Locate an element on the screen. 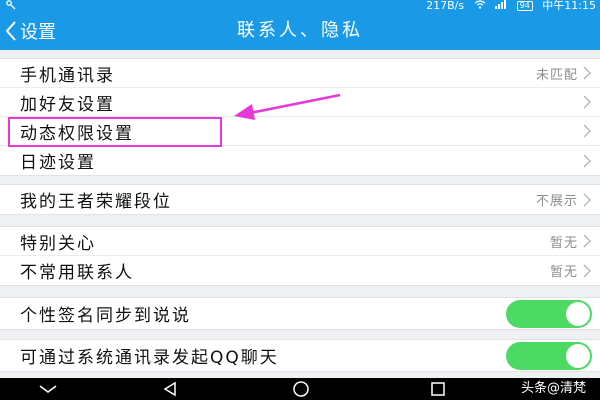 The image size is (600, 400). navigation-bar: 头条@清梵 is located at coordinates (300, 389).